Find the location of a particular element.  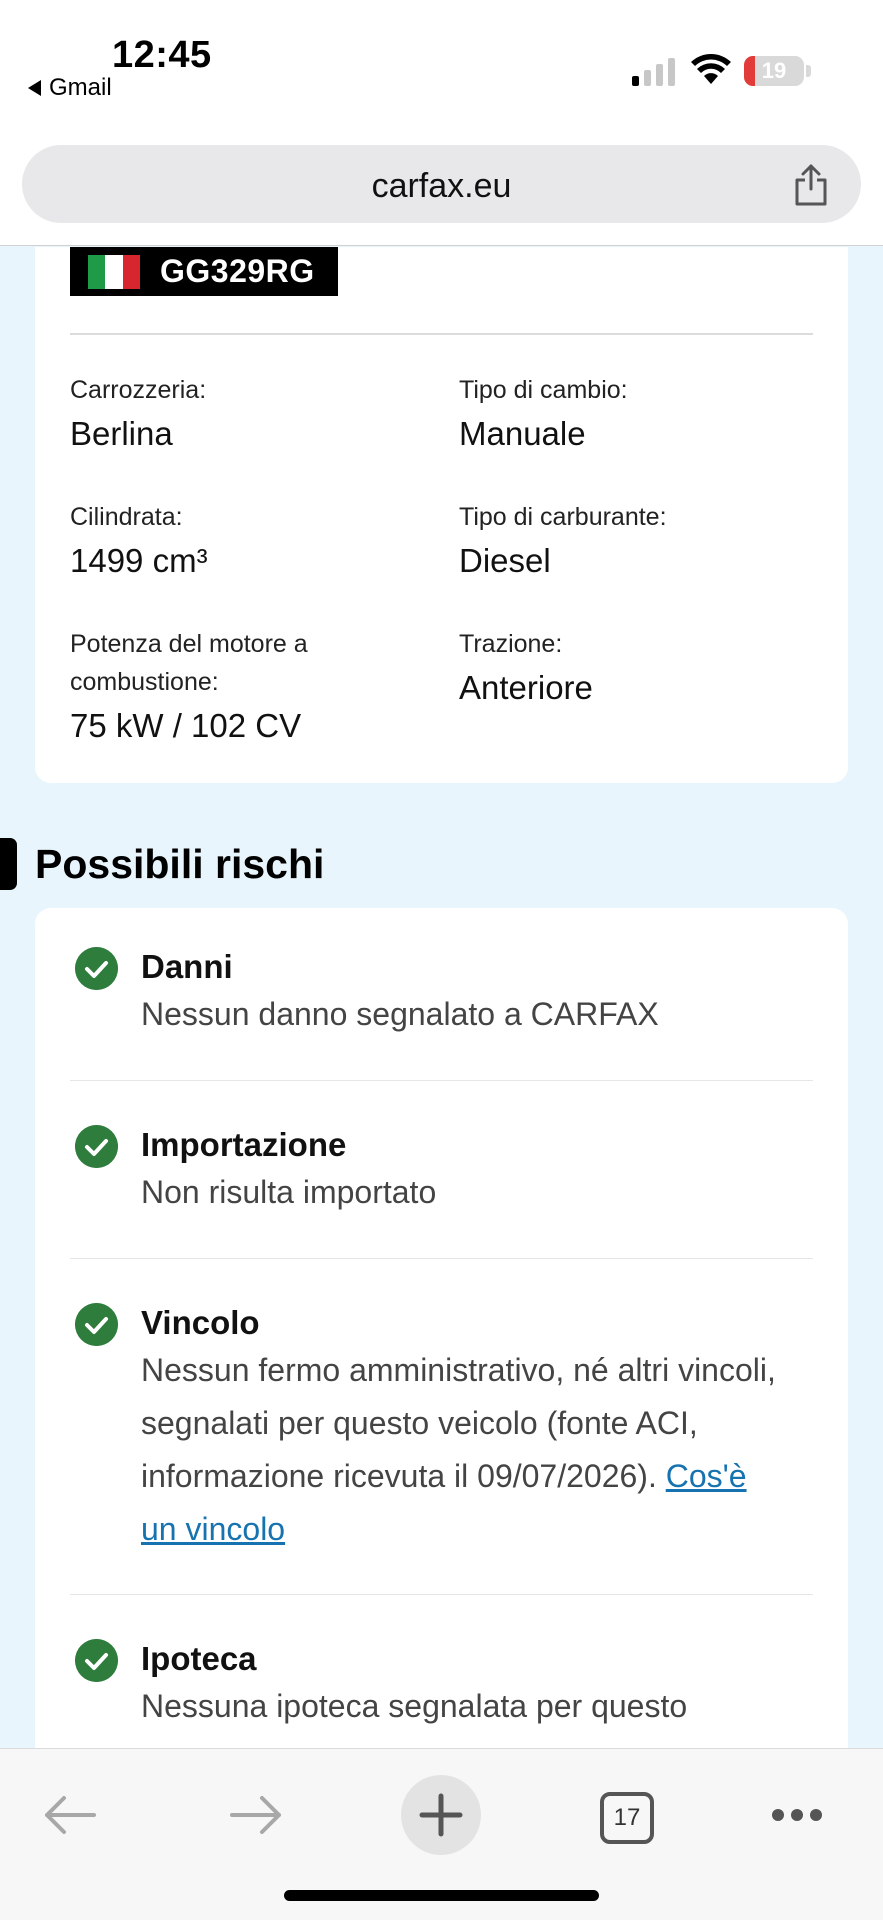

cellular-signal-icon is located at coordinates (653, 72).